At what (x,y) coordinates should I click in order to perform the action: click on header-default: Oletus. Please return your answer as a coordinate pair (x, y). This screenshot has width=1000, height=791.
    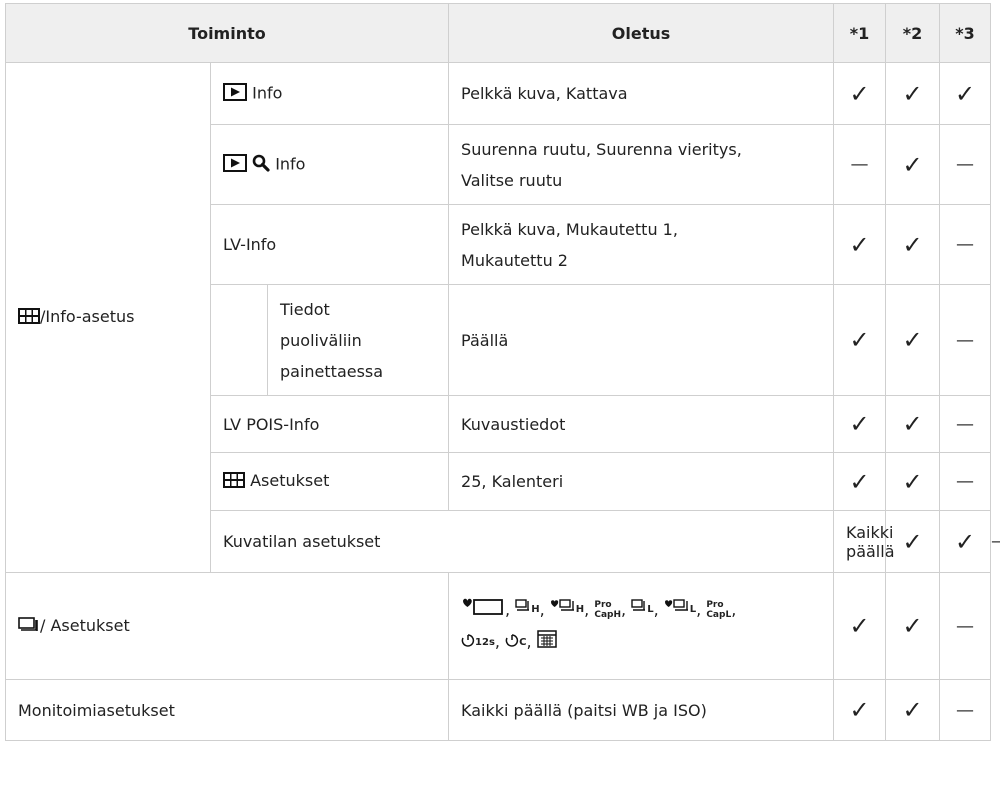
    Looking at the image, I should click on (641, 33).